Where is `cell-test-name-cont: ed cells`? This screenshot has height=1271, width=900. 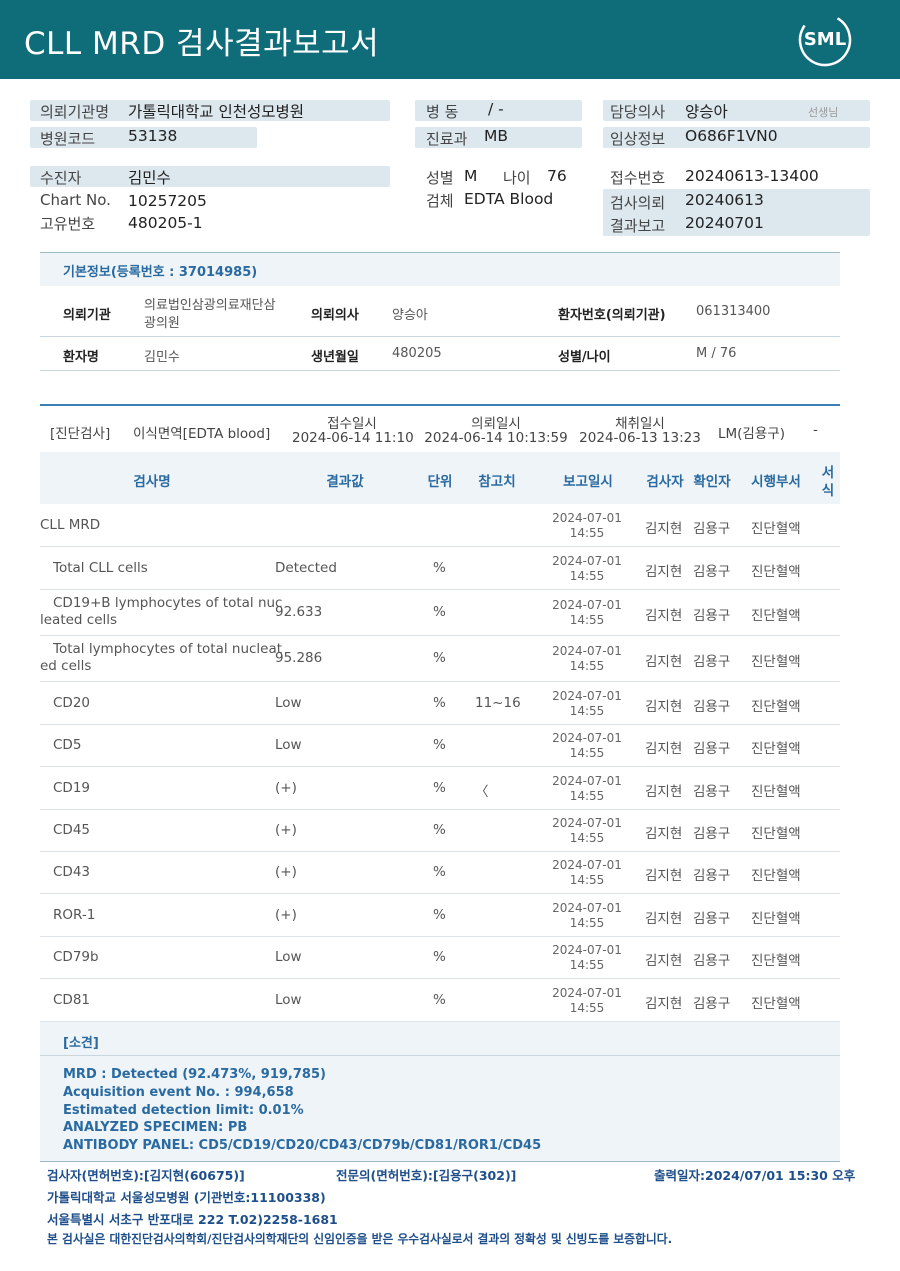 cell-test-name-cont: ed cells is located at coordinates (66, 666).